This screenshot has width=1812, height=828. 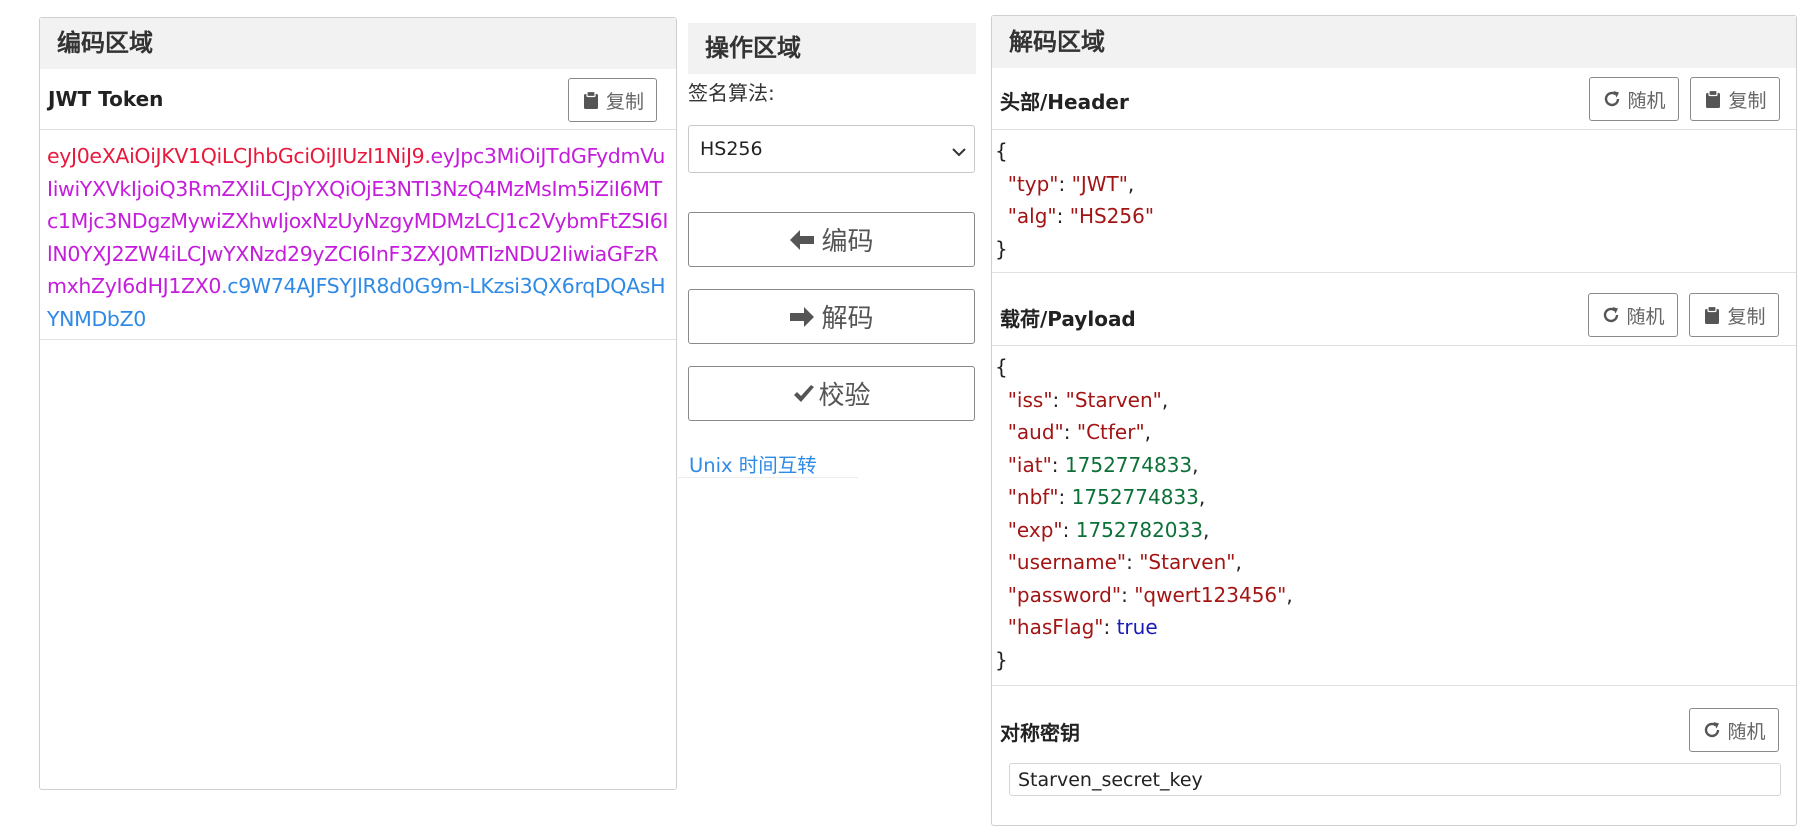 What do you see at coordinates (1128, 464) in the screenshot?
I see `payload-iat-value: 1752774833` at bounding box center [1128, 464].